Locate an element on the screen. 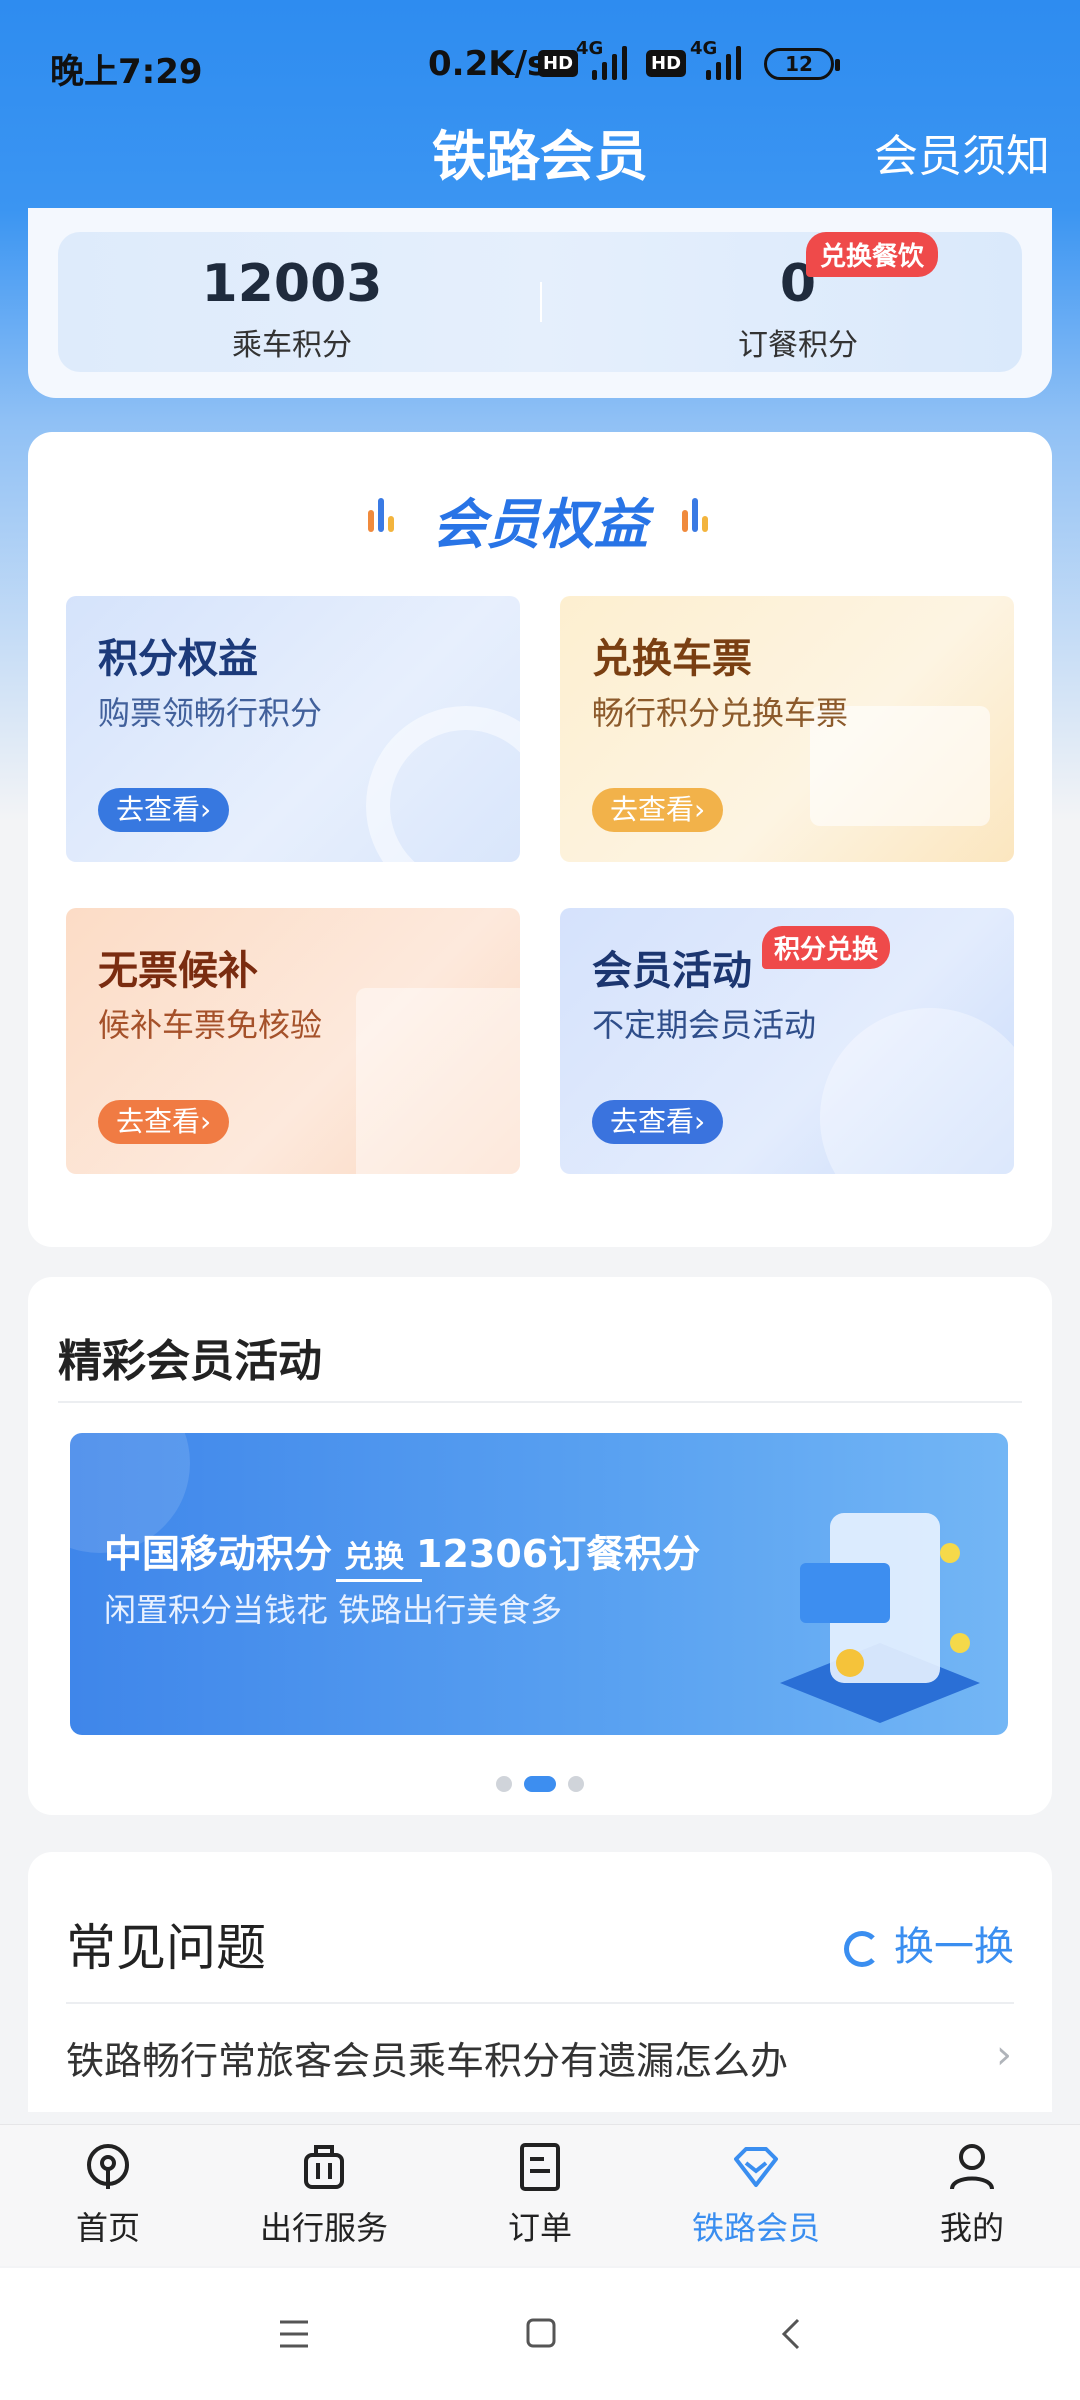 This screenshot has height=2400, width=1080. tab-label: 铁路会员 is located at coordinates (755, 2228).